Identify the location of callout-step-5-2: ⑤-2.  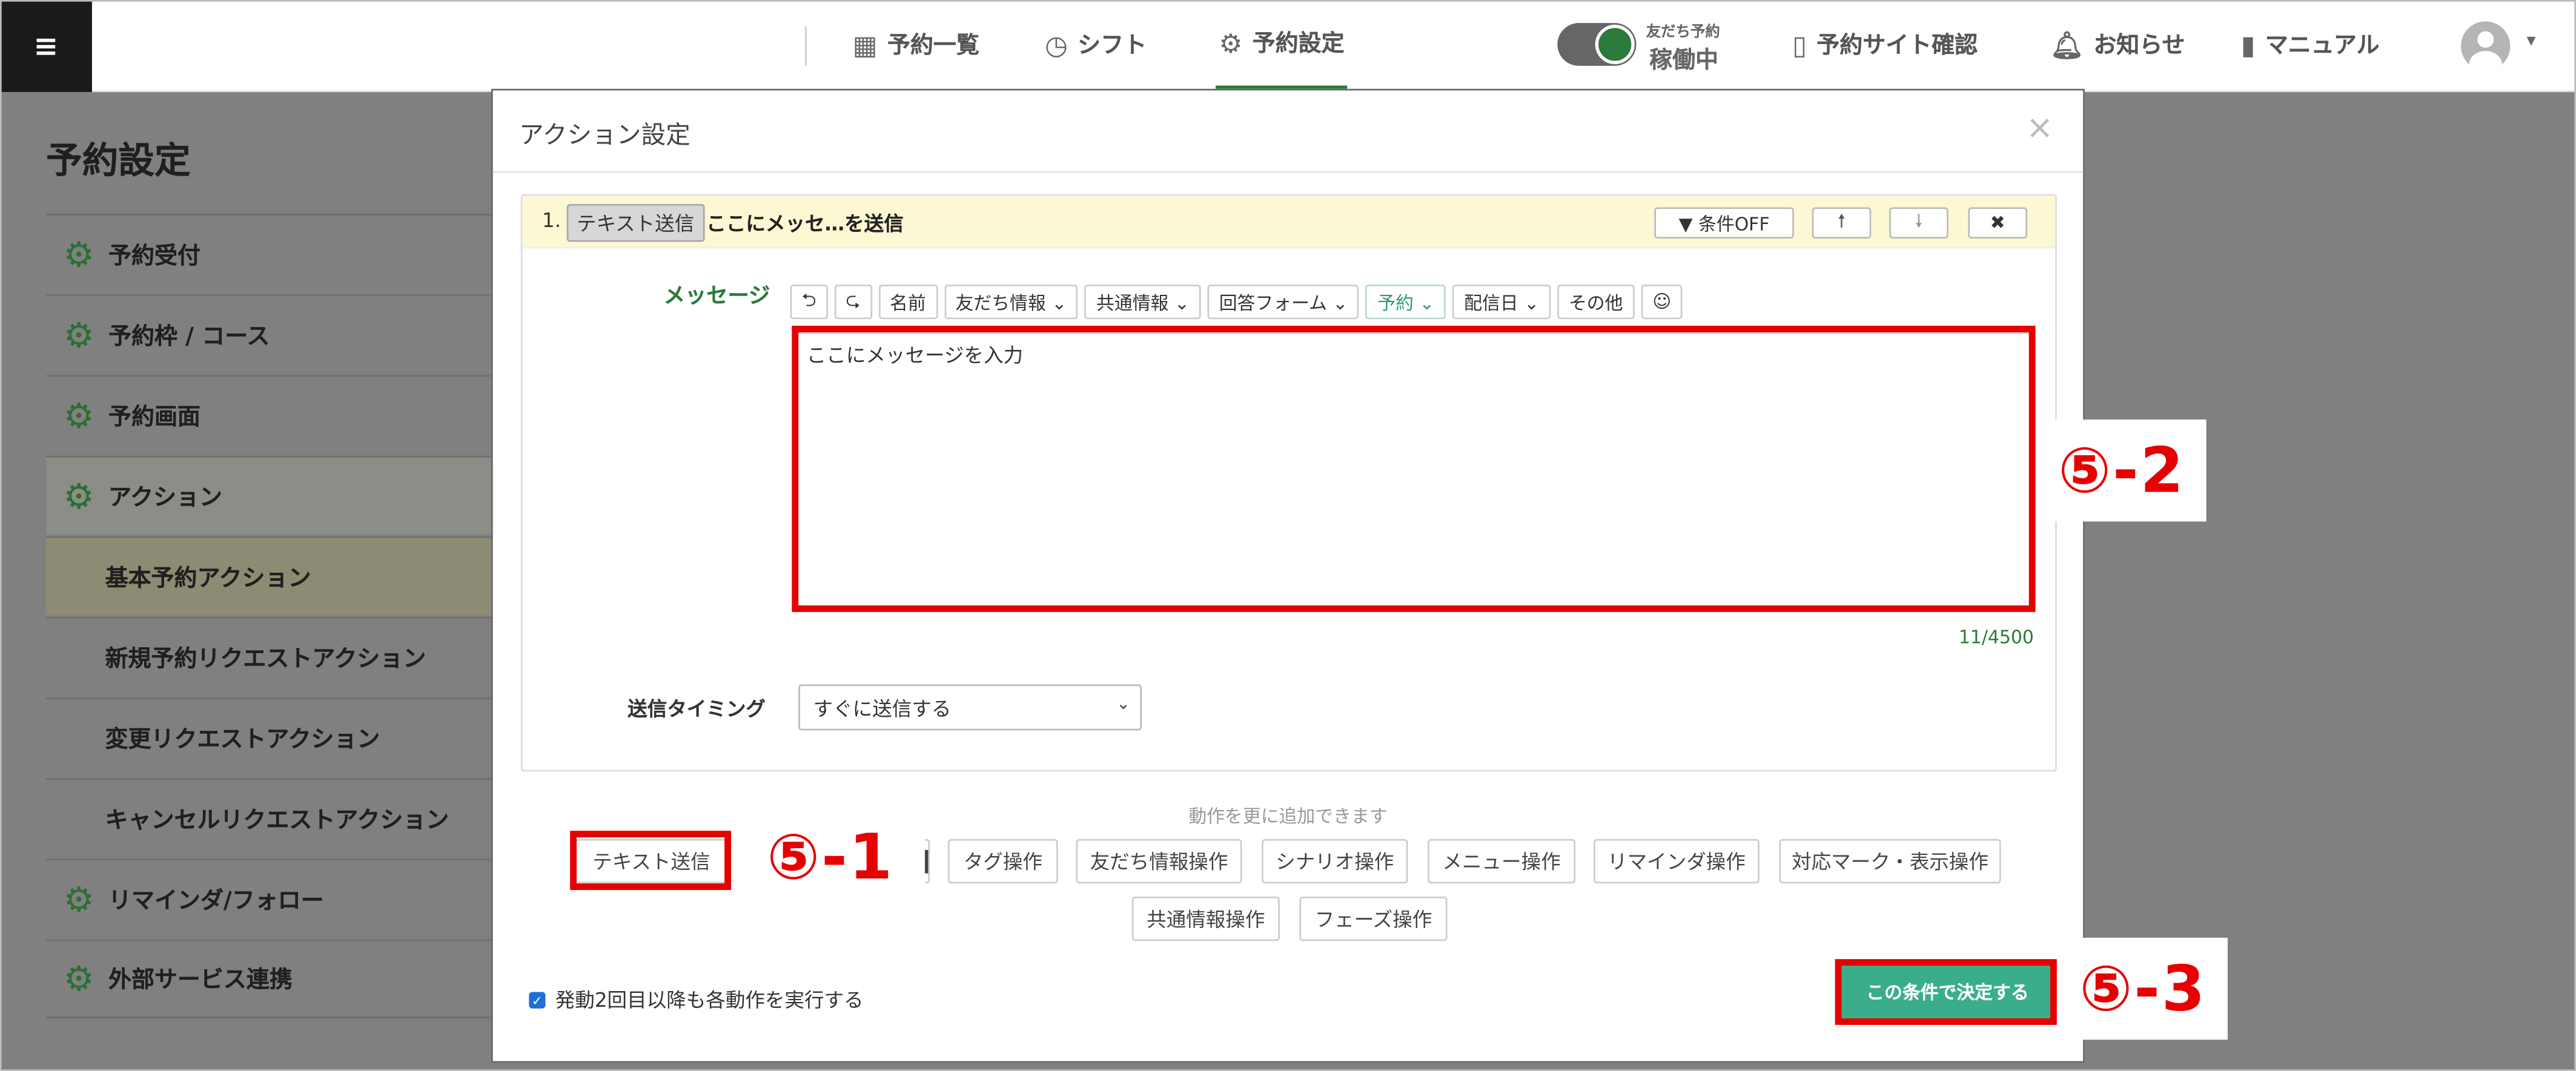
(2122, 470).